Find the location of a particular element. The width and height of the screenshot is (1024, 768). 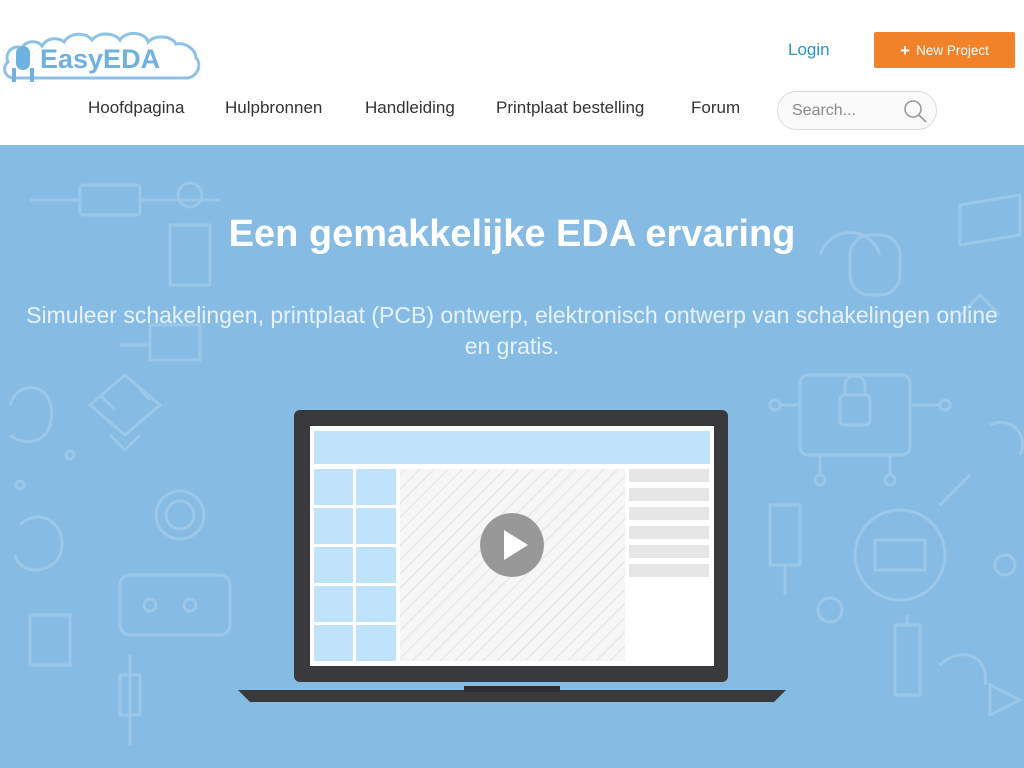

nav-item-hoofdpagina: Hoofdpagina is located at coordinates (136, 108).